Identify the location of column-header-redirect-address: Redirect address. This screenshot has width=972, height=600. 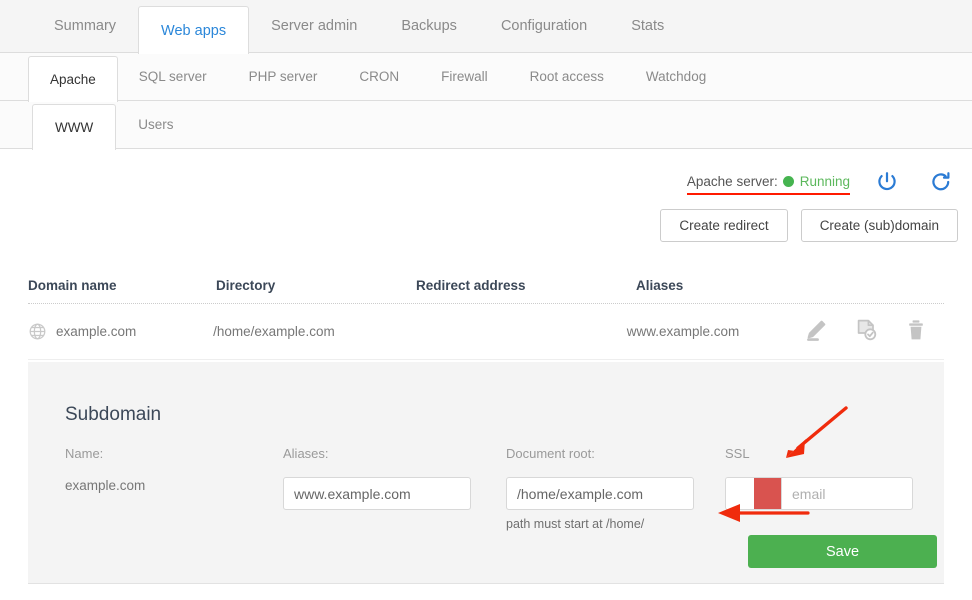
(471, 285).